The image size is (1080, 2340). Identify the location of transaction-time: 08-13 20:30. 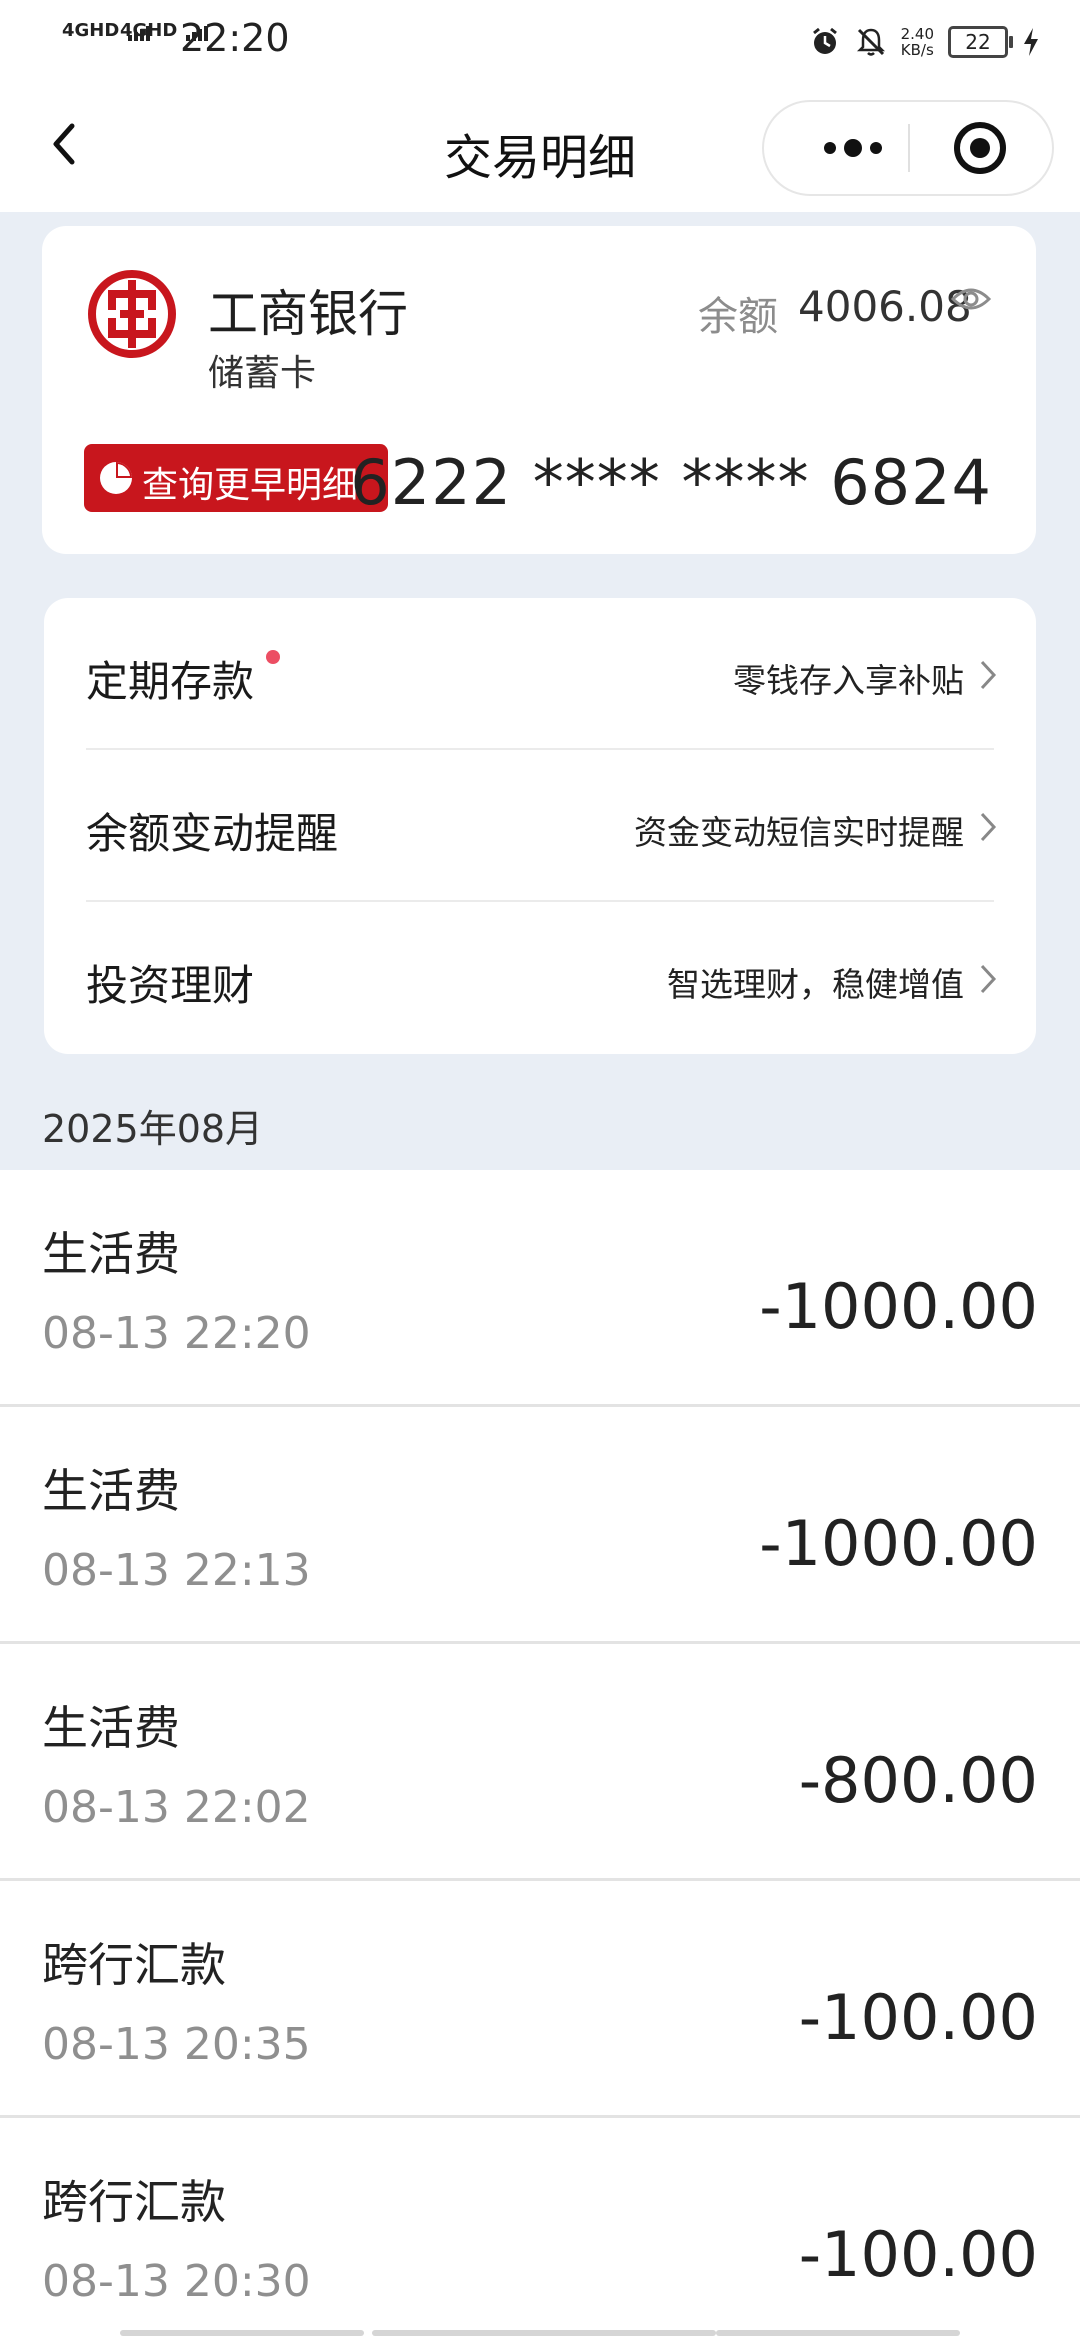
(176, 2281).